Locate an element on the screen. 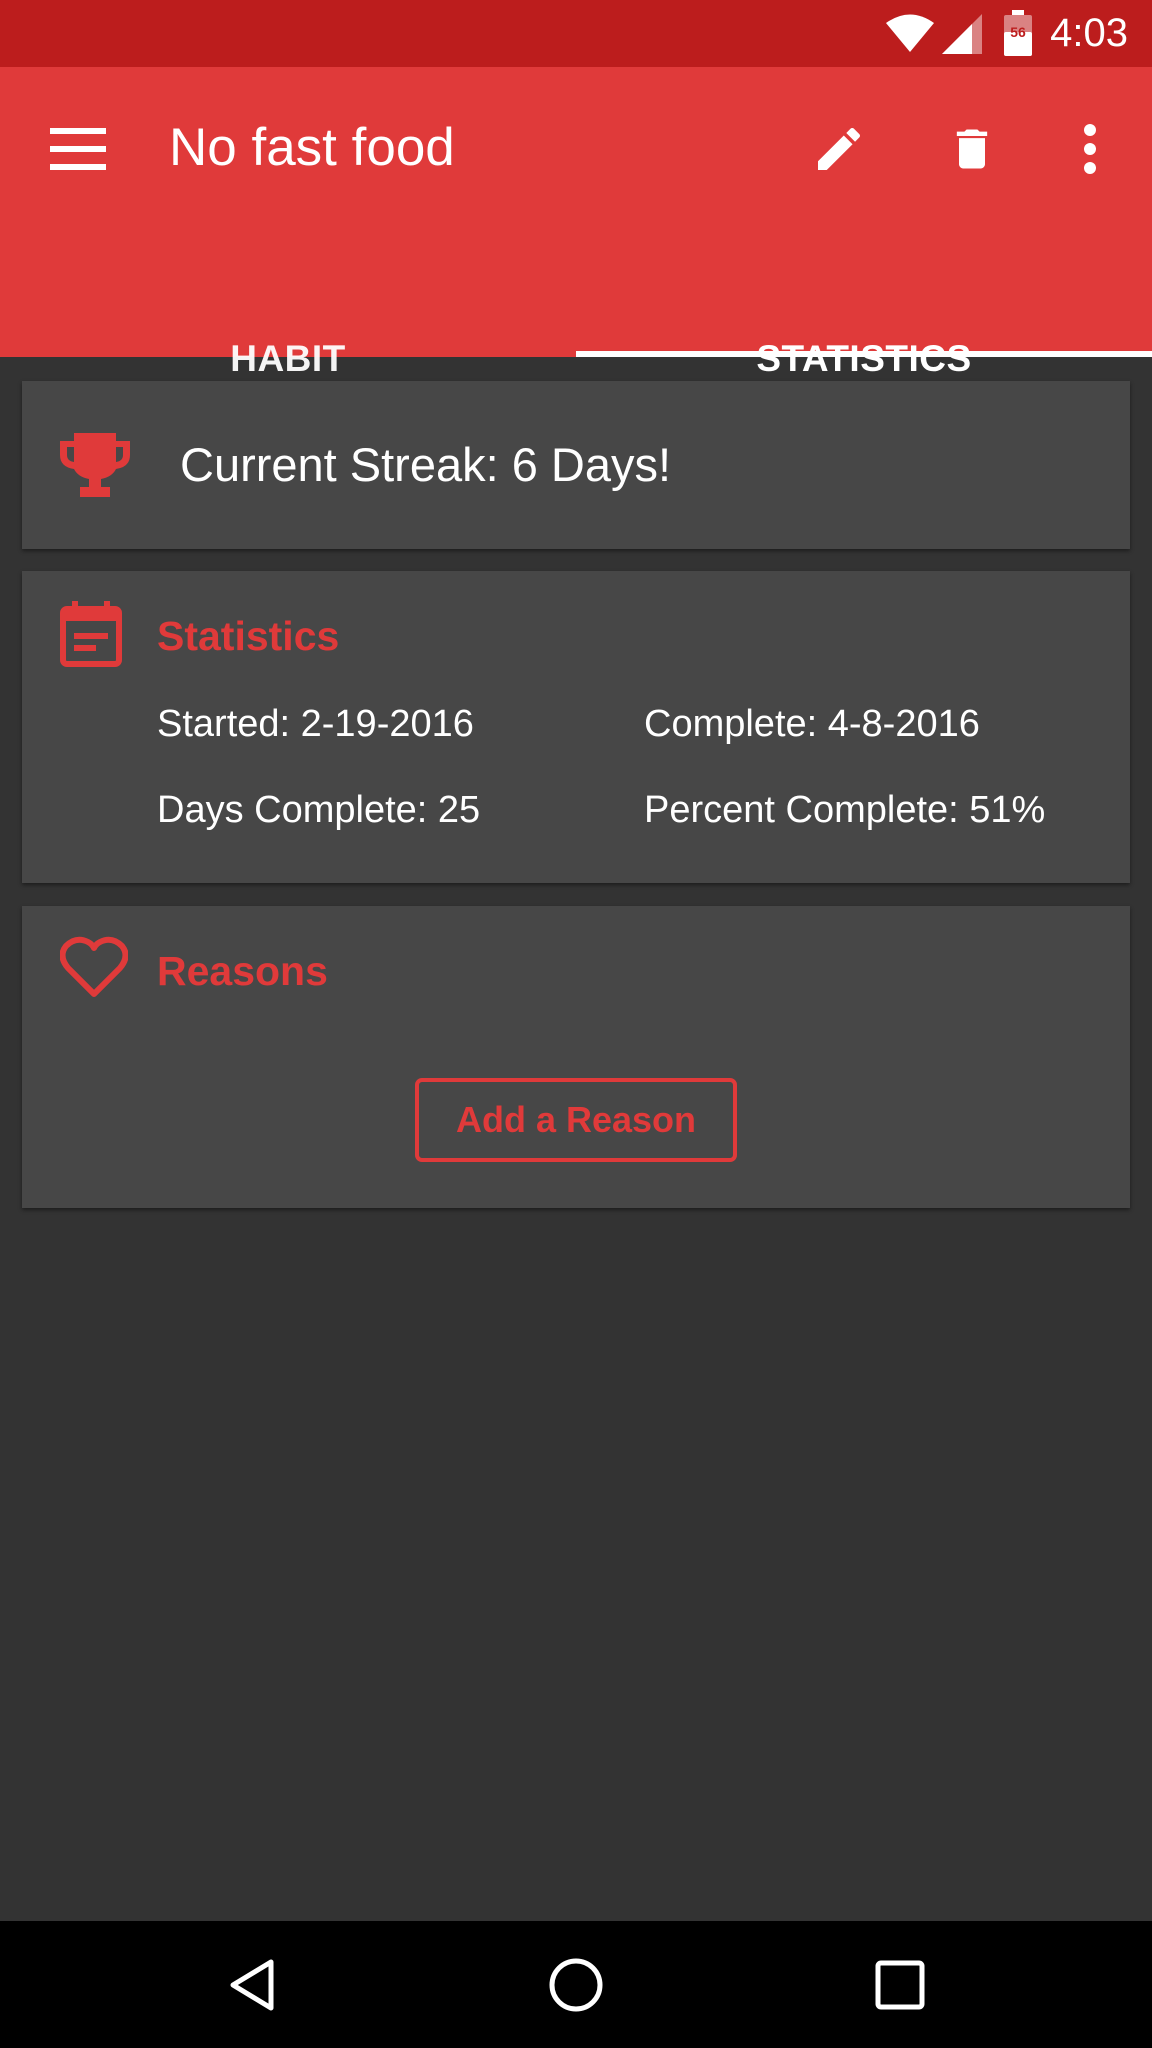  reasons-card: Reasons Add a Reason is located at coordinates (576, 1057).